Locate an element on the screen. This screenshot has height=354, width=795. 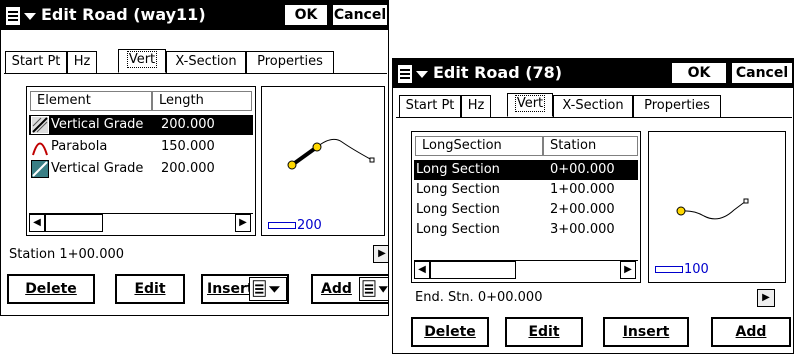
long-section-station: 1+00.000 is located at coordinates (582, 189).